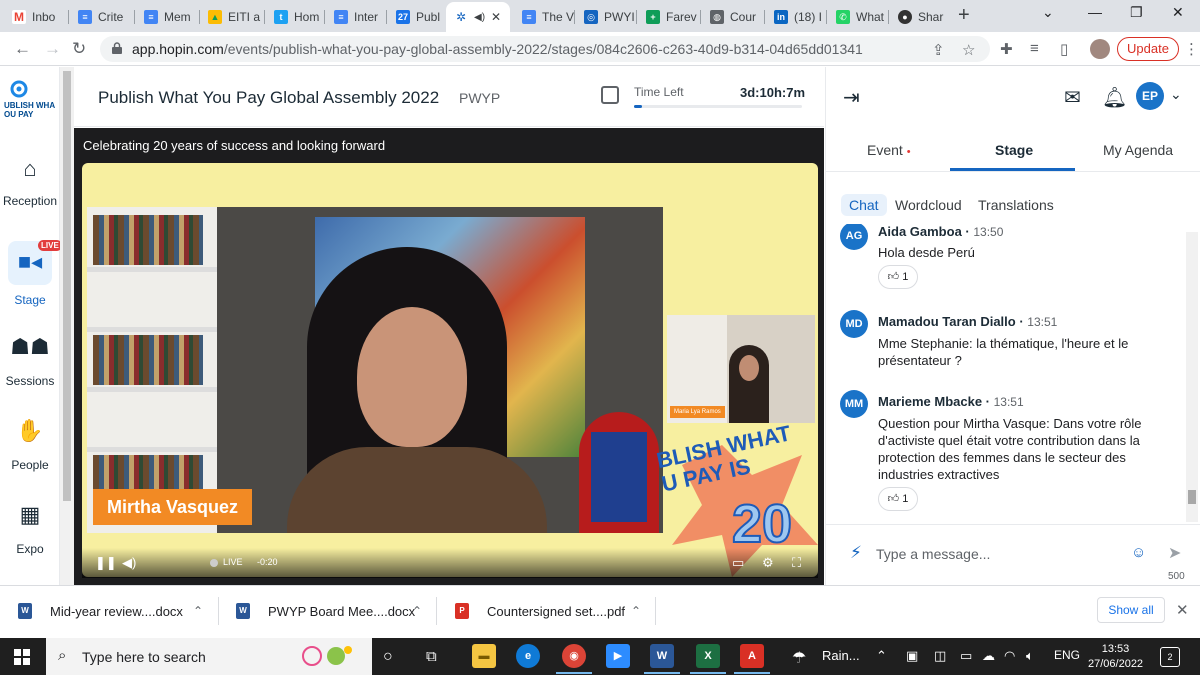  What do you see at coordinates (1064, 49) in the screenshot?
I see `side-panel-icon: ▯` at bounding box center [1064, 49].